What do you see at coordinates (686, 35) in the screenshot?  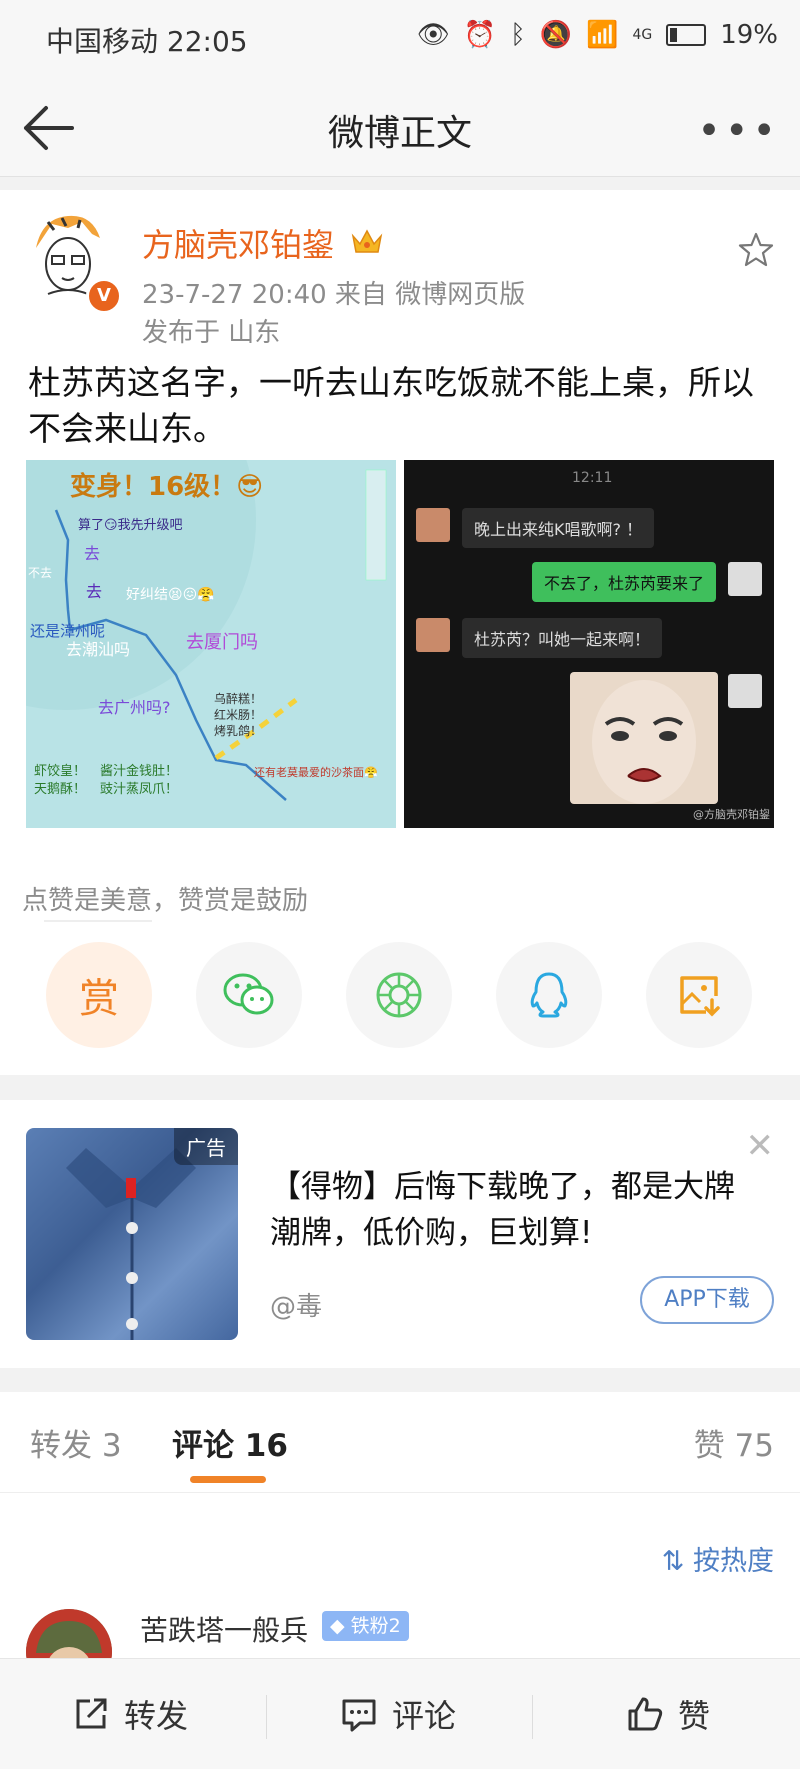 I see `battery-icon` at bounding box center [686, 35].